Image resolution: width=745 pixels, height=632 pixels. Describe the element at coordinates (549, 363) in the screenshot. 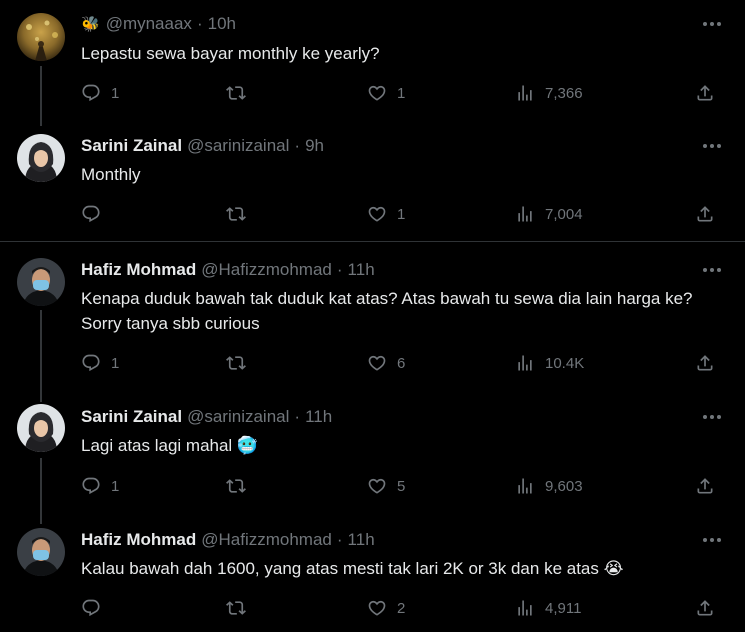

I see `views-button: 10.4K` at that location.